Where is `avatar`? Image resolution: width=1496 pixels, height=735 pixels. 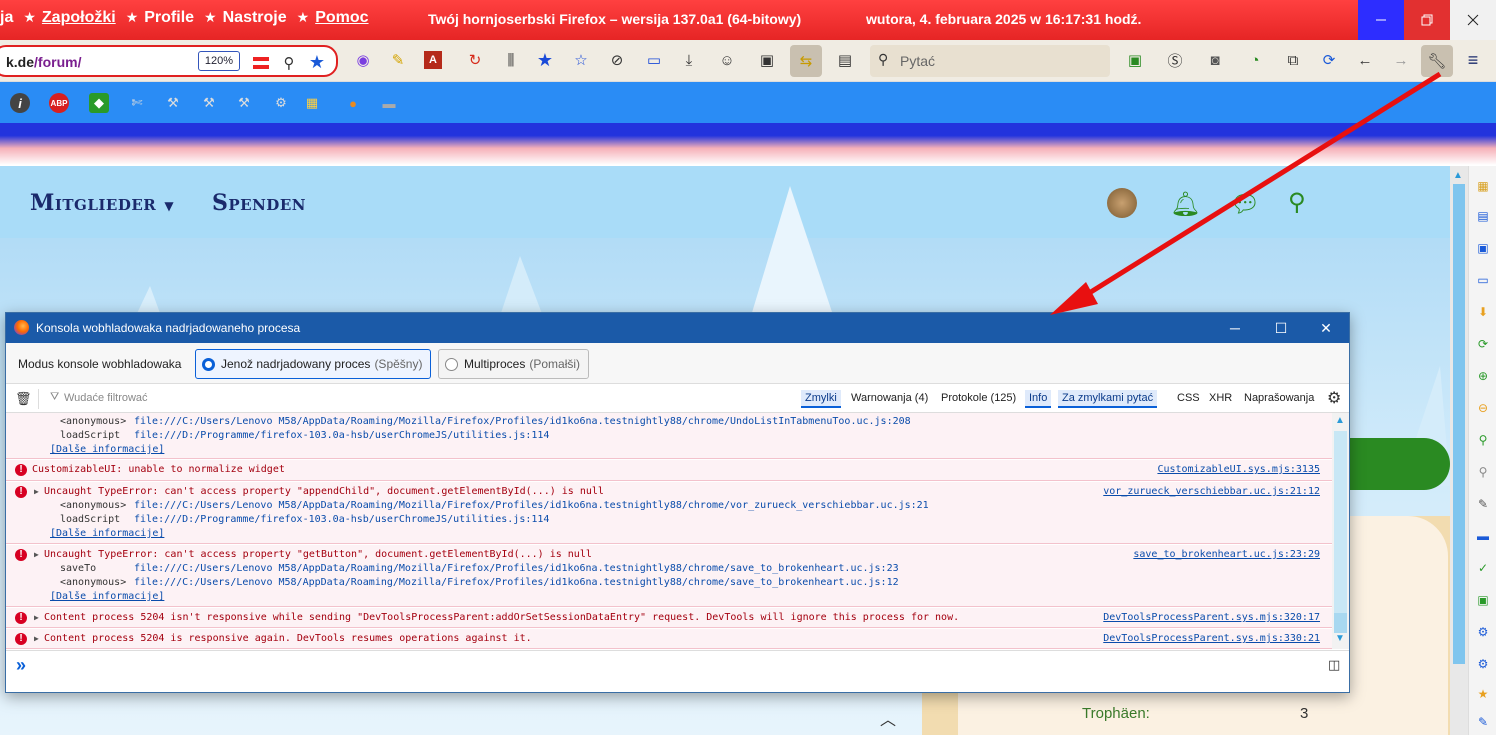
avatar is located at coordinates (1122, 203).